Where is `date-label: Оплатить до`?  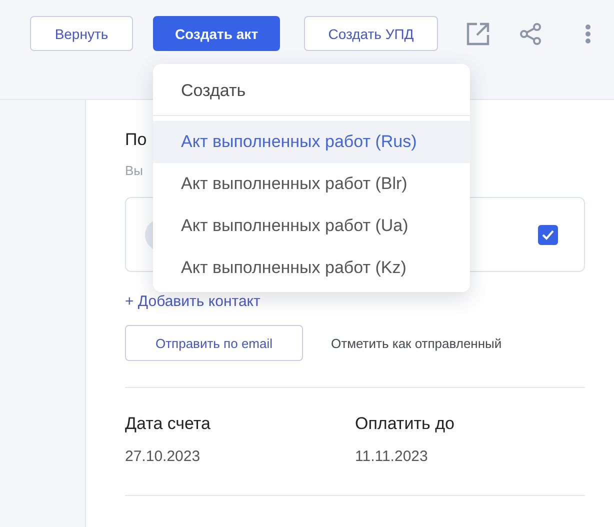 date-label: Оплатить до is located at coordinates (405, 424).